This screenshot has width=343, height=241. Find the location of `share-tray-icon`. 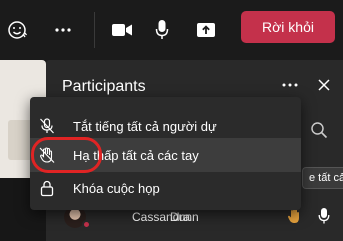

share-tray-icon is located at coordinates (206, 30).